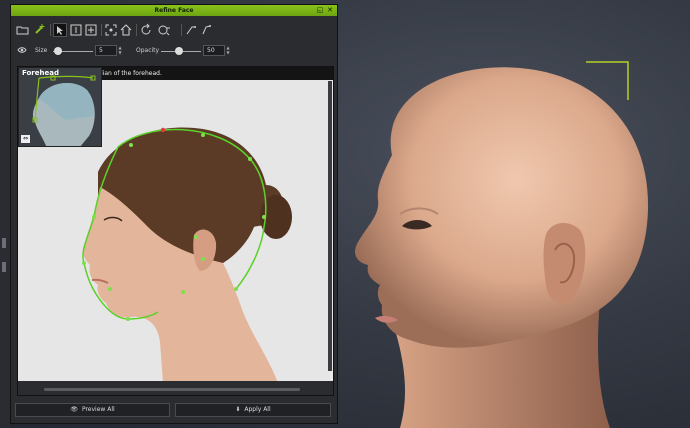 The image size is (690, 428). I want to click on rotate-icon, so click(146, 30).